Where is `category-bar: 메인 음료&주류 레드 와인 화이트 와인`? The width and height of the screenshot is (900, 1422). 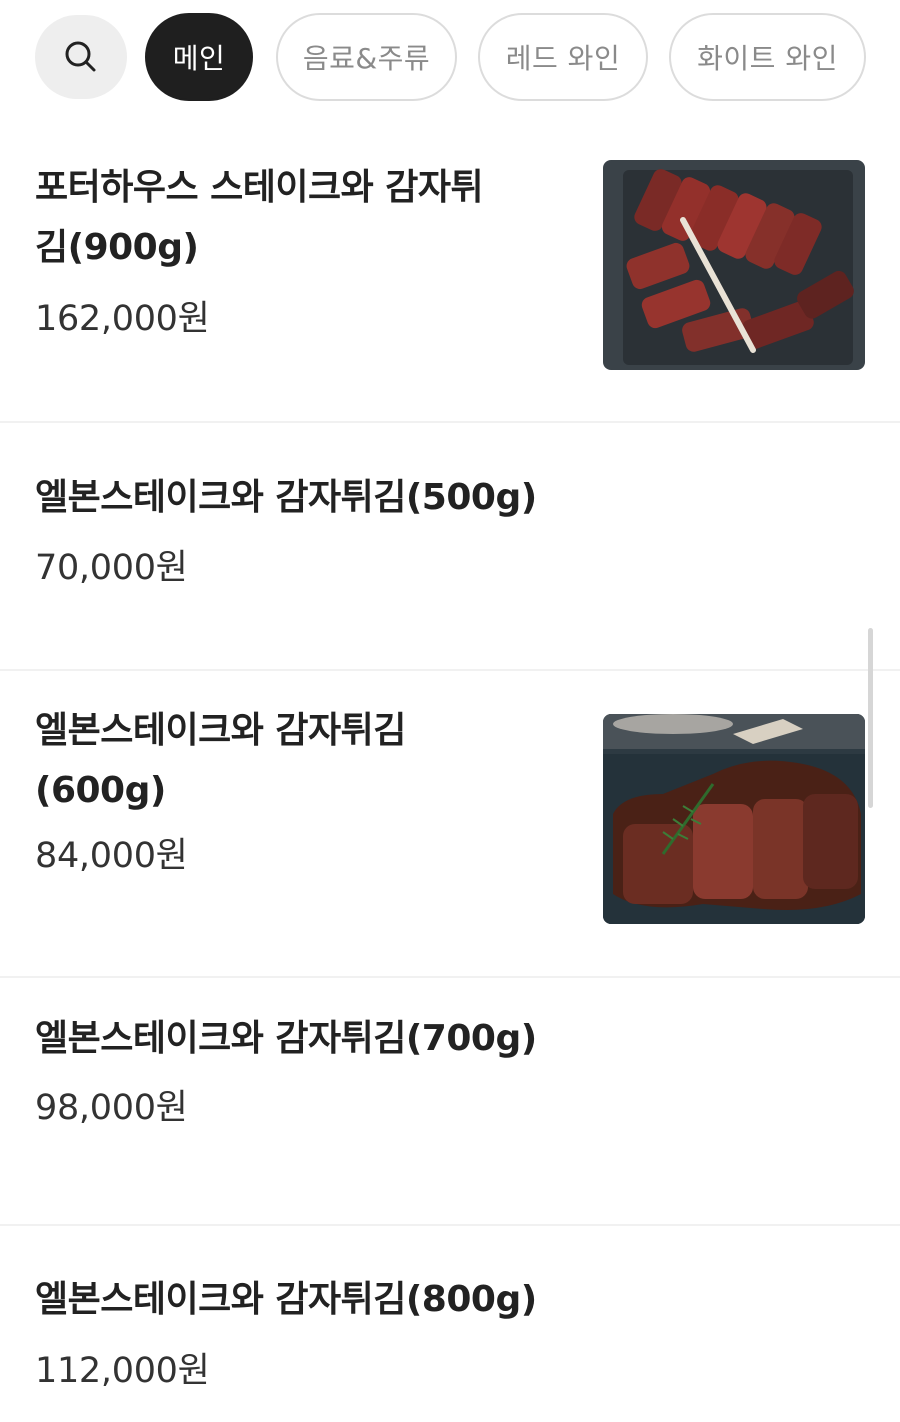
category-bar: 메인 음료&주류 레드 와인 화이트 와인 is located at coordinates (450, 56).